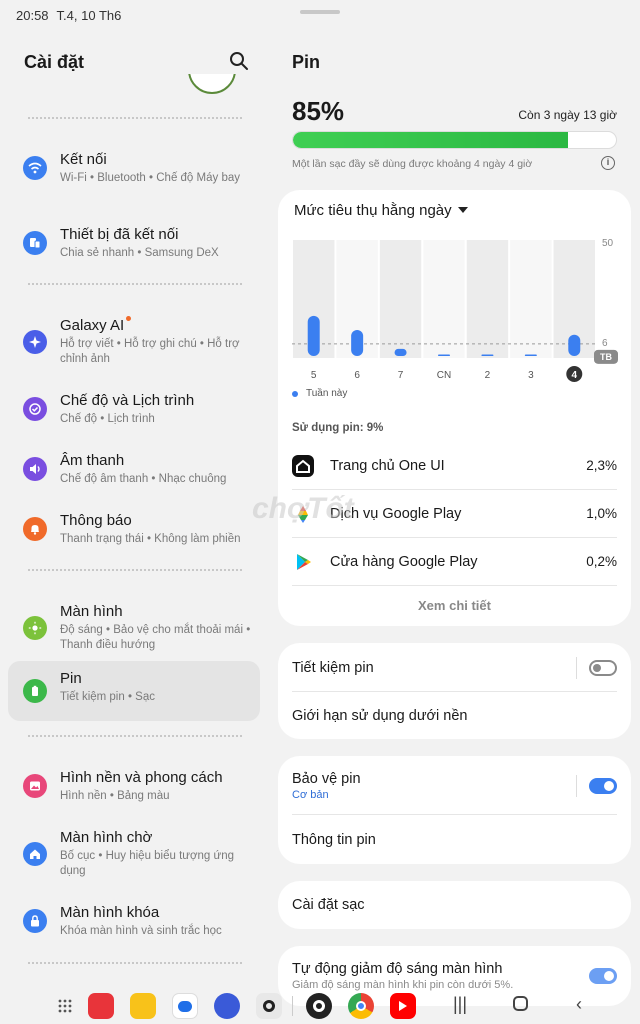 Image resolution: width=640 pixels, height=1024 pixels. What do you see at coordinates (608, 243) in the screenshot?
I see `chart-y-tick-label: 50` at bounding box center [608, 243].